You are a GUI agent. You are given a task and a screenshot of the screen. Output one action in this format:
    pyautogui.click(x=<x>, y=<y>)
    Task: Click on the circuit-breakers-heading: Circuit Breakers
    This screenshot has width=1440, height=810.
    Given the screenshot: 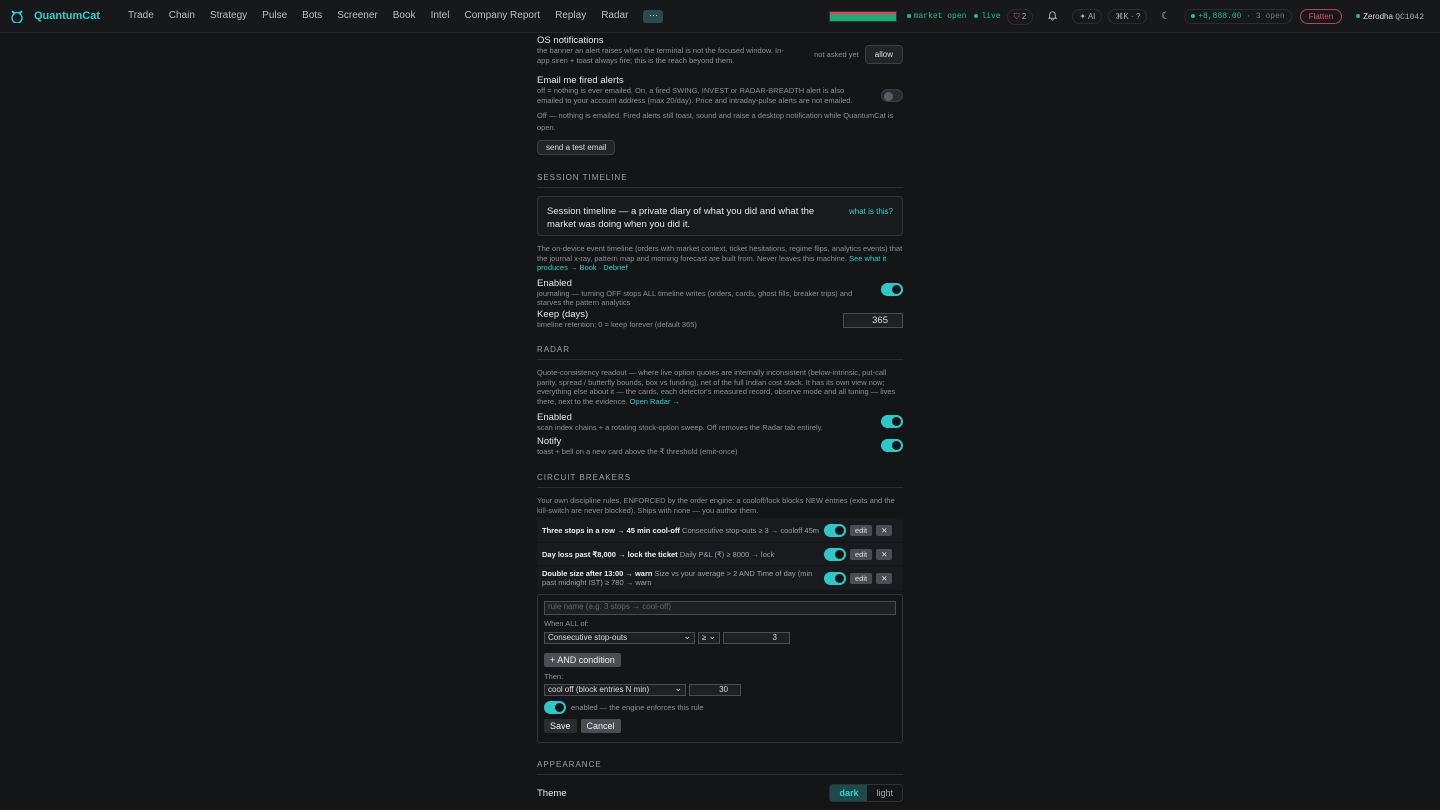 What is the action you would take?
    pyautogui.click(x=720, y=480)
    